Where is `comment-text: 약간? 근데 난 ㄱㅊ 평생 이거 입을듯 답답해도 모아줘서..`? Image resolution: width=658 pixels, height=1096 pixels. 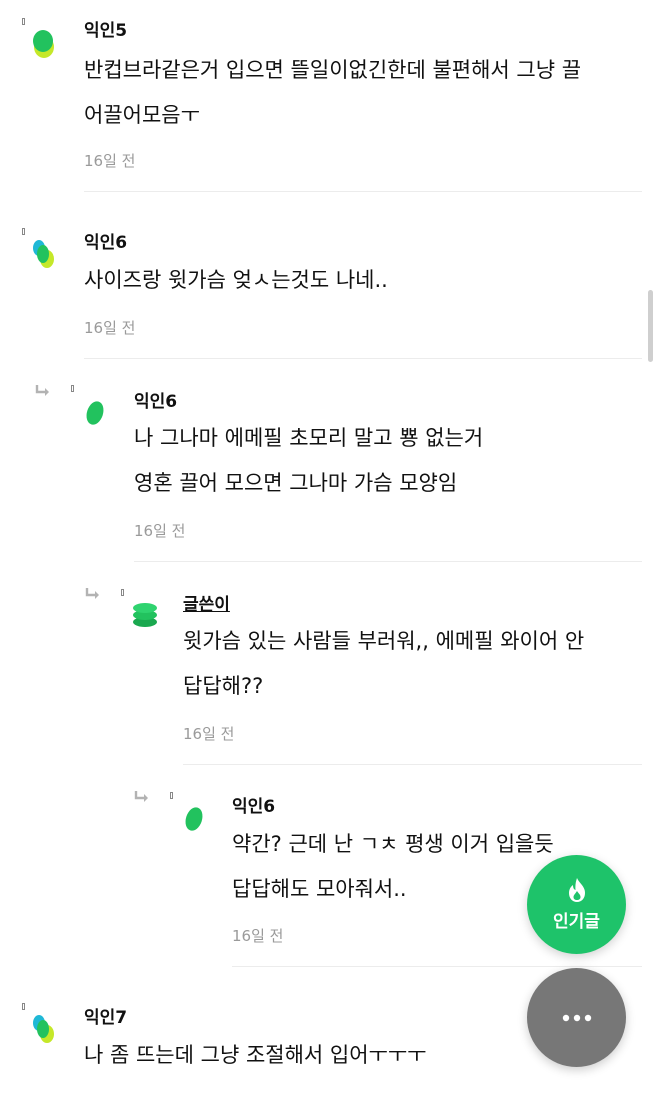 comment-text: 약간? 근데 난 ㄱㅊ 평생 이거 입을듯 답답해도 모아줘서.. is located at coordinates (393, 867).